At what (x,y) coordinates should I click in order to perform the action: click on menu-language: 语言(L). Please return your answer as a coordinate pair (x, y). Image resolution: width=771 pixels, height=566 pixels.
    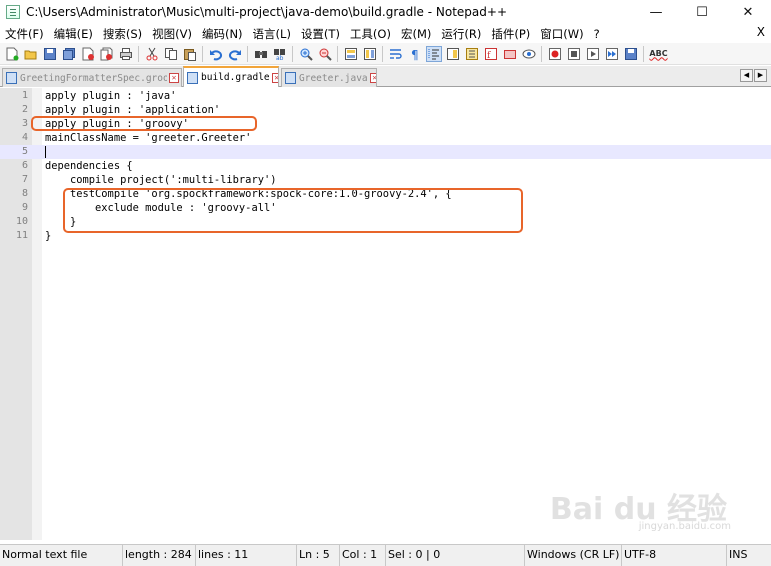
    Looking at the image, I should click on (272, 34).